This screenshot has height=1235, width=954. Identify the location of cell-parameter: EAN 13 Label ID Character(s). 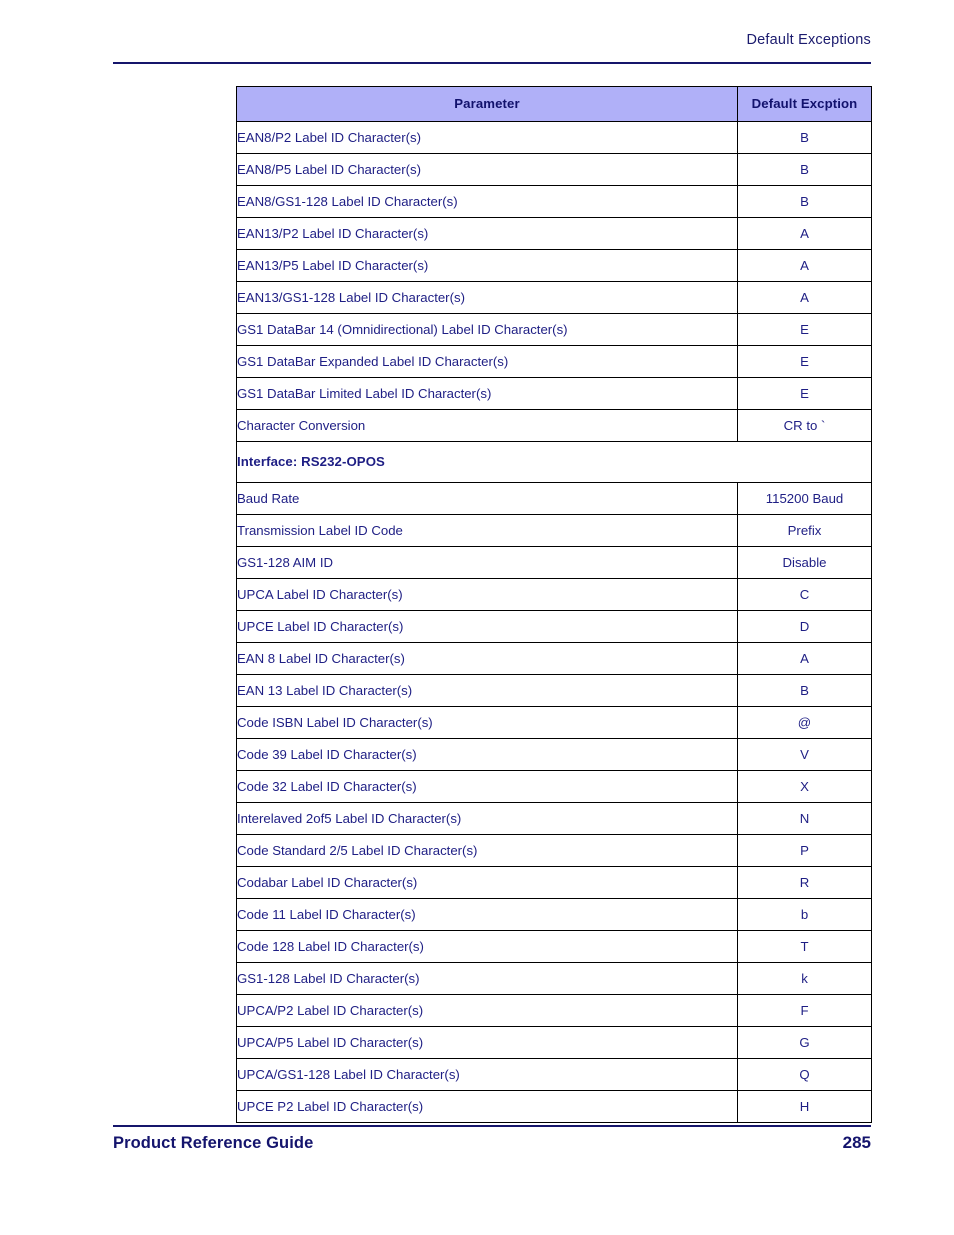
(487, 690).